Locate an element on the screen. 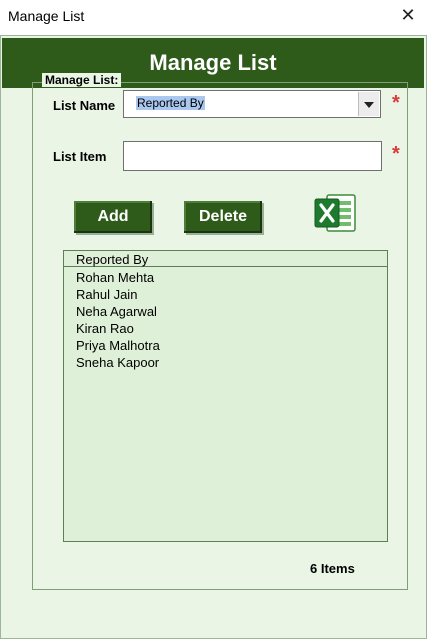  excel-icon is located at coordinates (335, 213).